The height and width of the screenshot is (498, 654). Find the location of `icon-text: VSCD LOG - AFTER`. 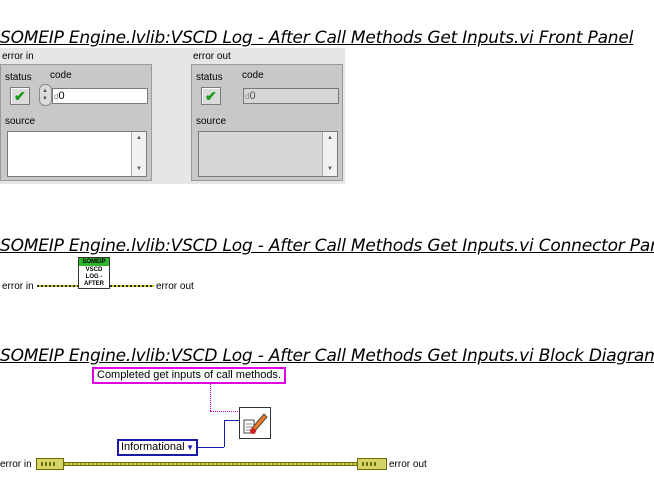

icon-text: VSCD LOG - AFTER is located at coordinates (94, 277).